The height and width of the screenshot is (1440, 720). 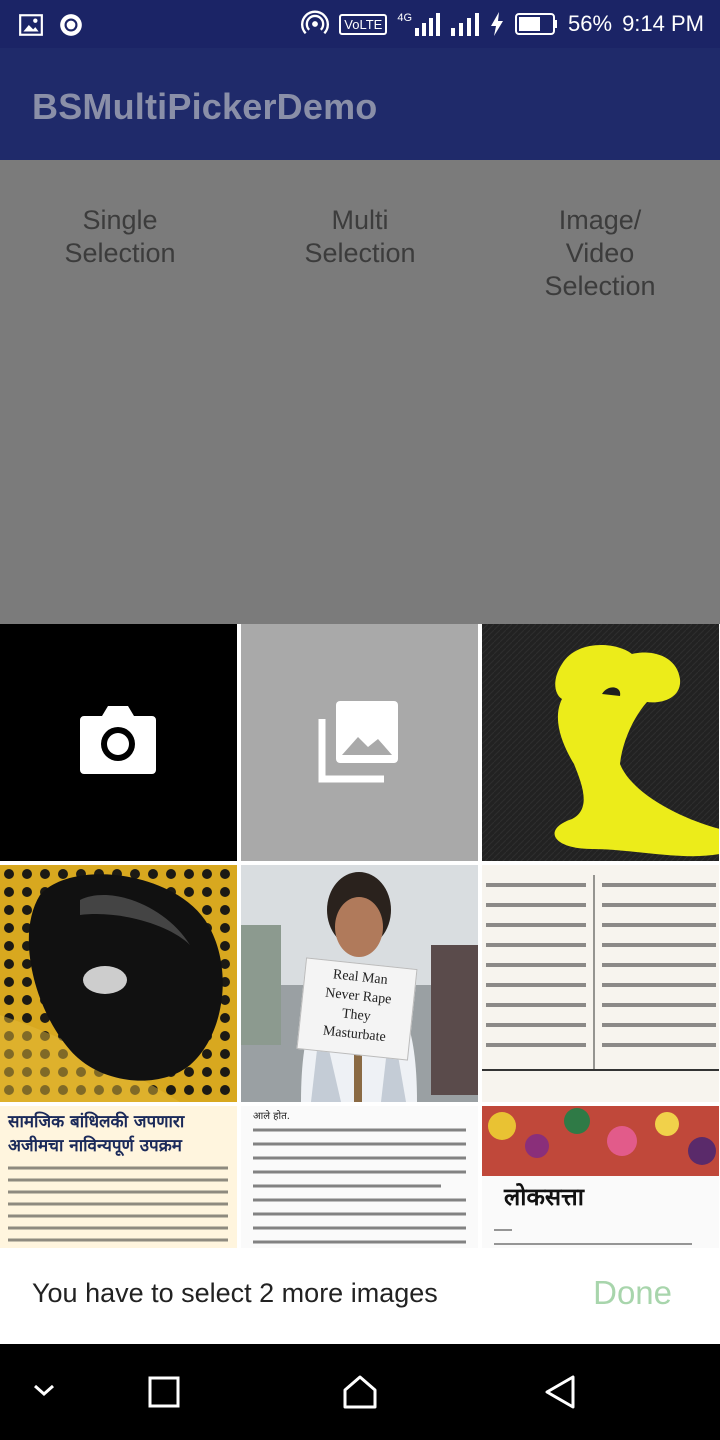 I want to click on signal-icon, so click(x=428, y=24).